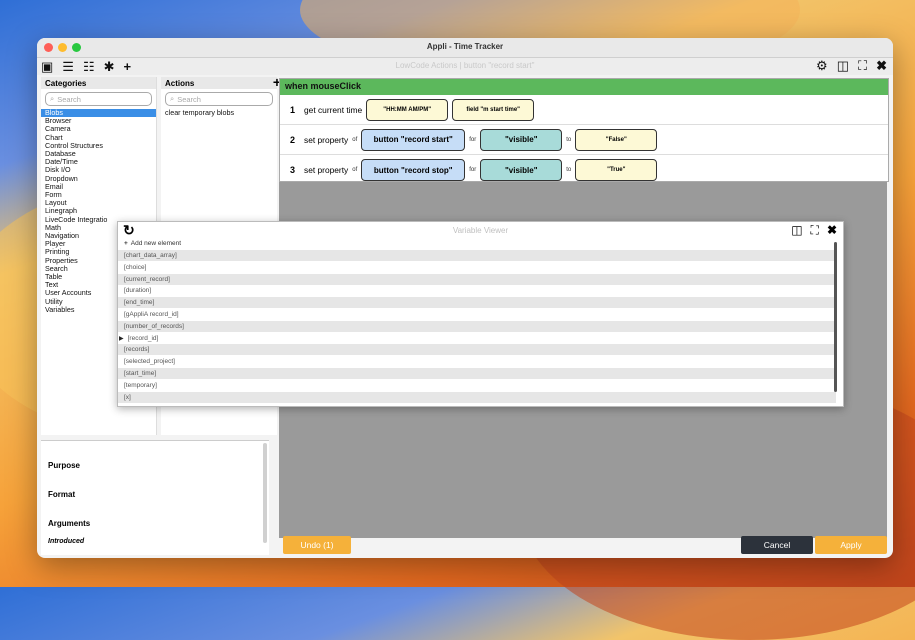 The image size is (915, 640). I want to click on category-item: Camera, so click(98, 129).